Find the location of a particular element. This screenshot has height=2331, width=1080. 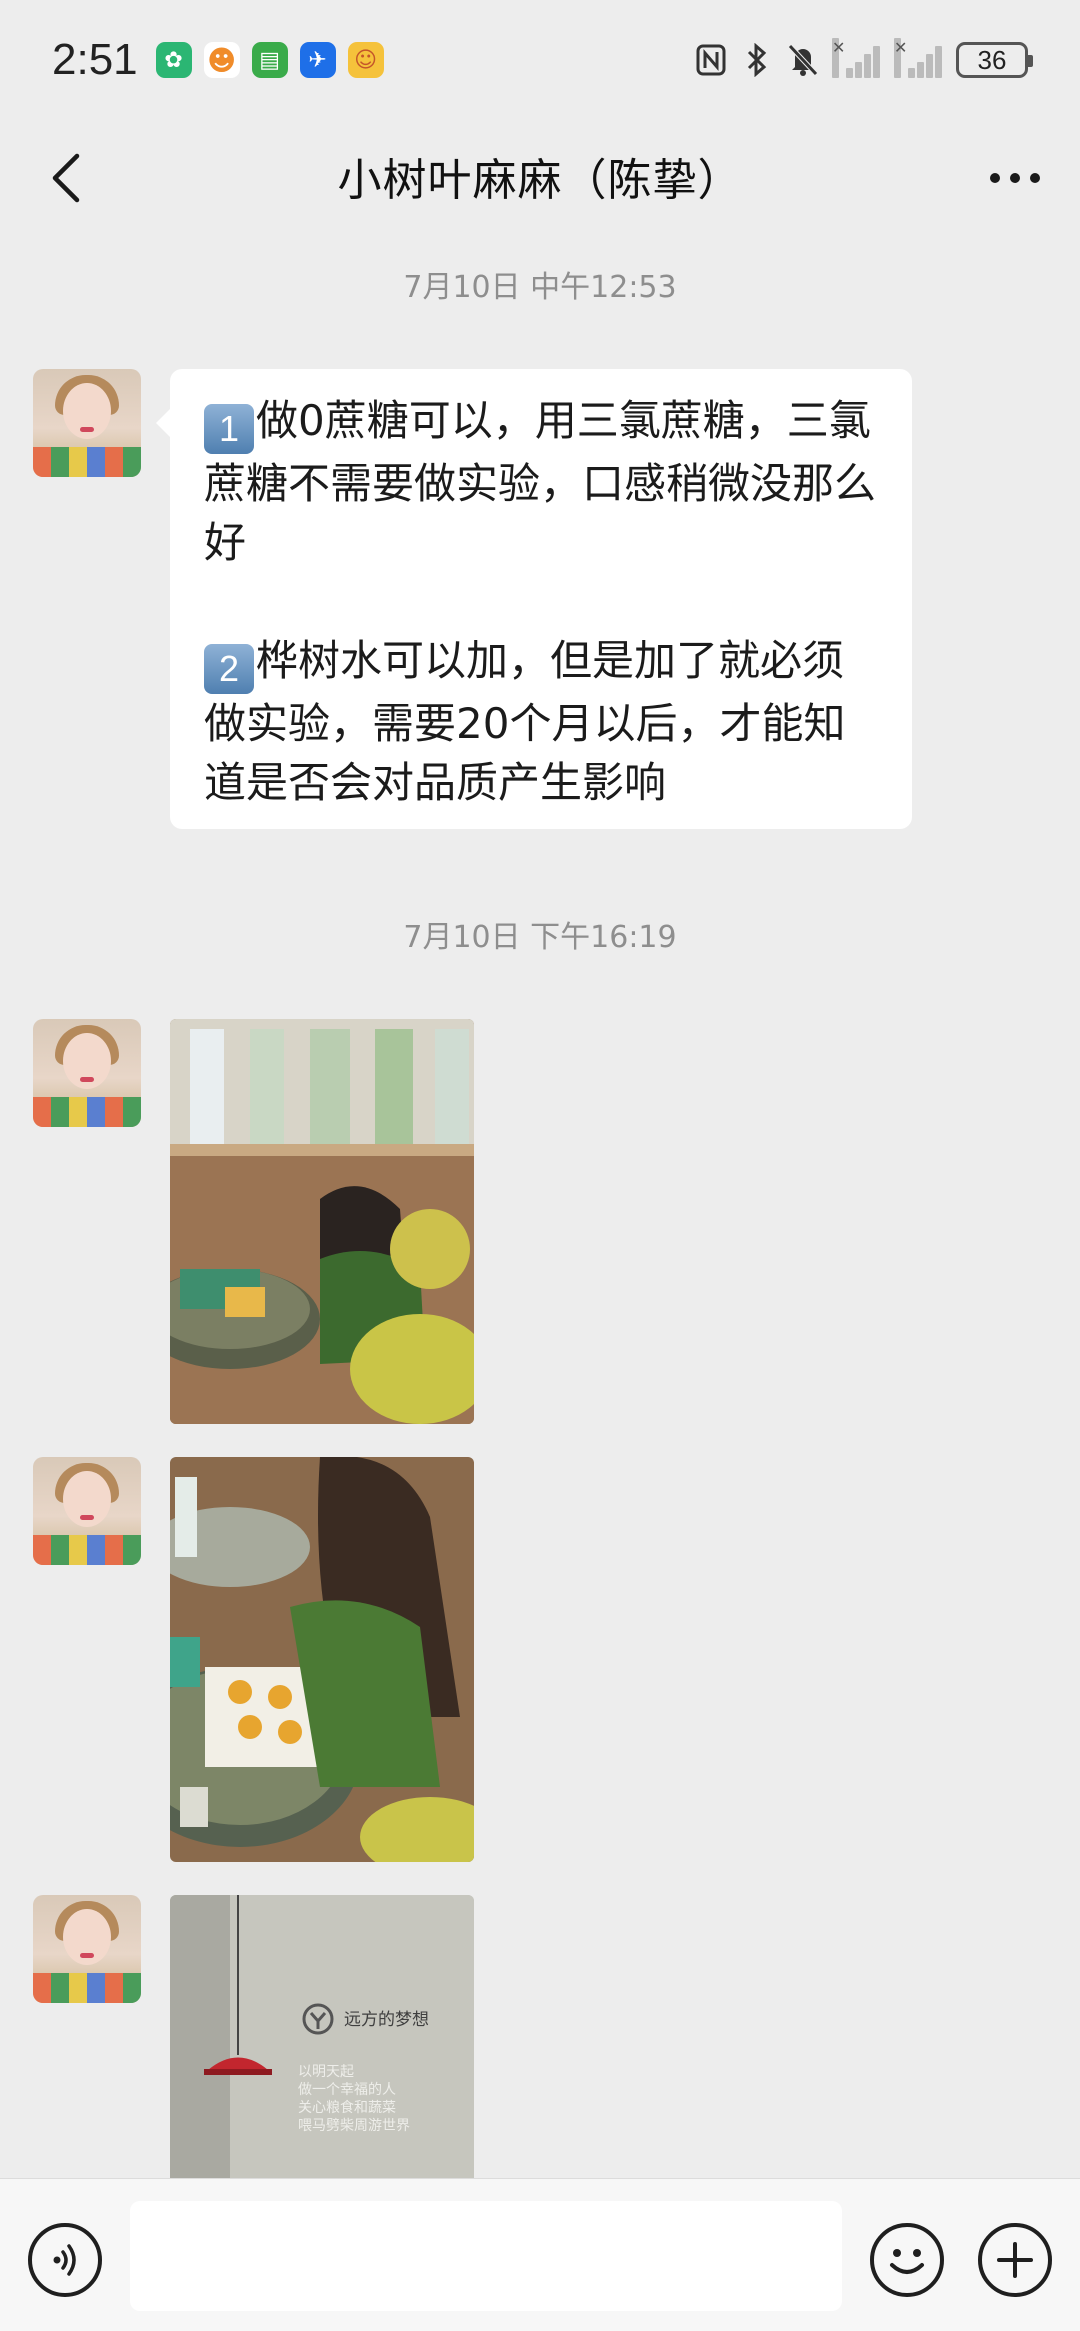

green-basket-app-icon: ▤ is located at coordinates (269, 60).